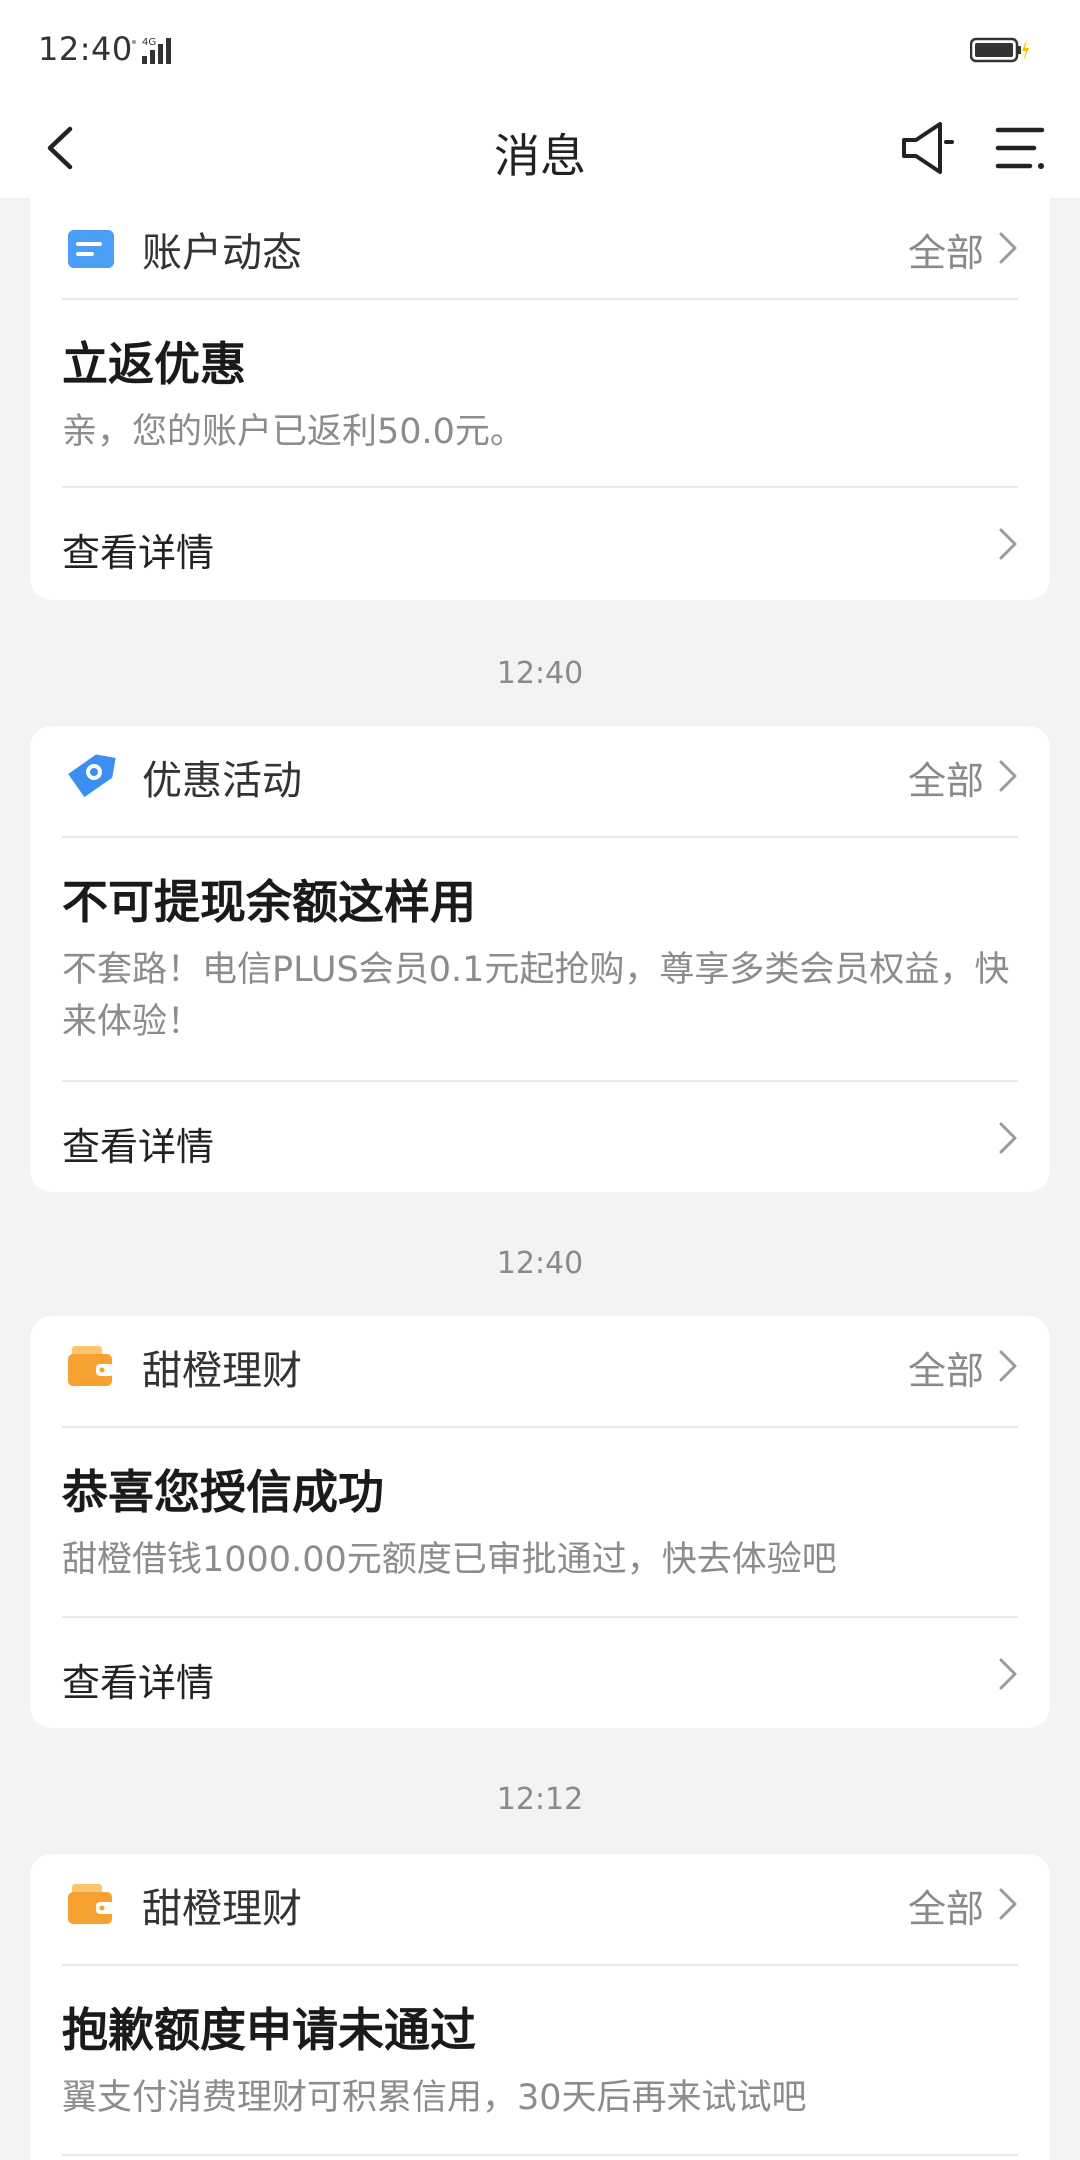 The image size is (1080, 2160). I want to click on message-body: 亲，您的账户已返利50.0元。, so click(293, 432).